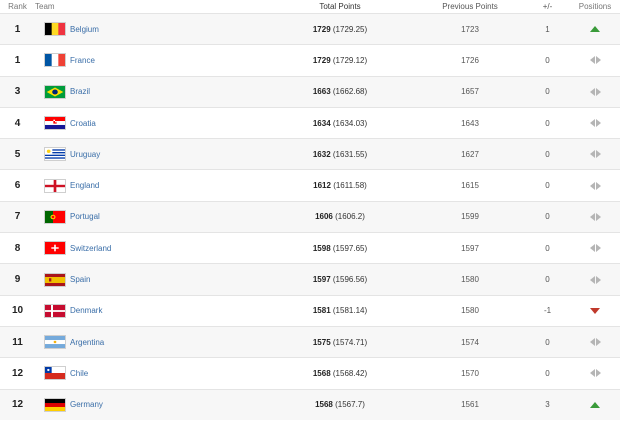 This screenshot has height=424, width=620. Describe the element at coordinates (85, 154) in the screenshot. I see `team-link: Uruguay` at that location.